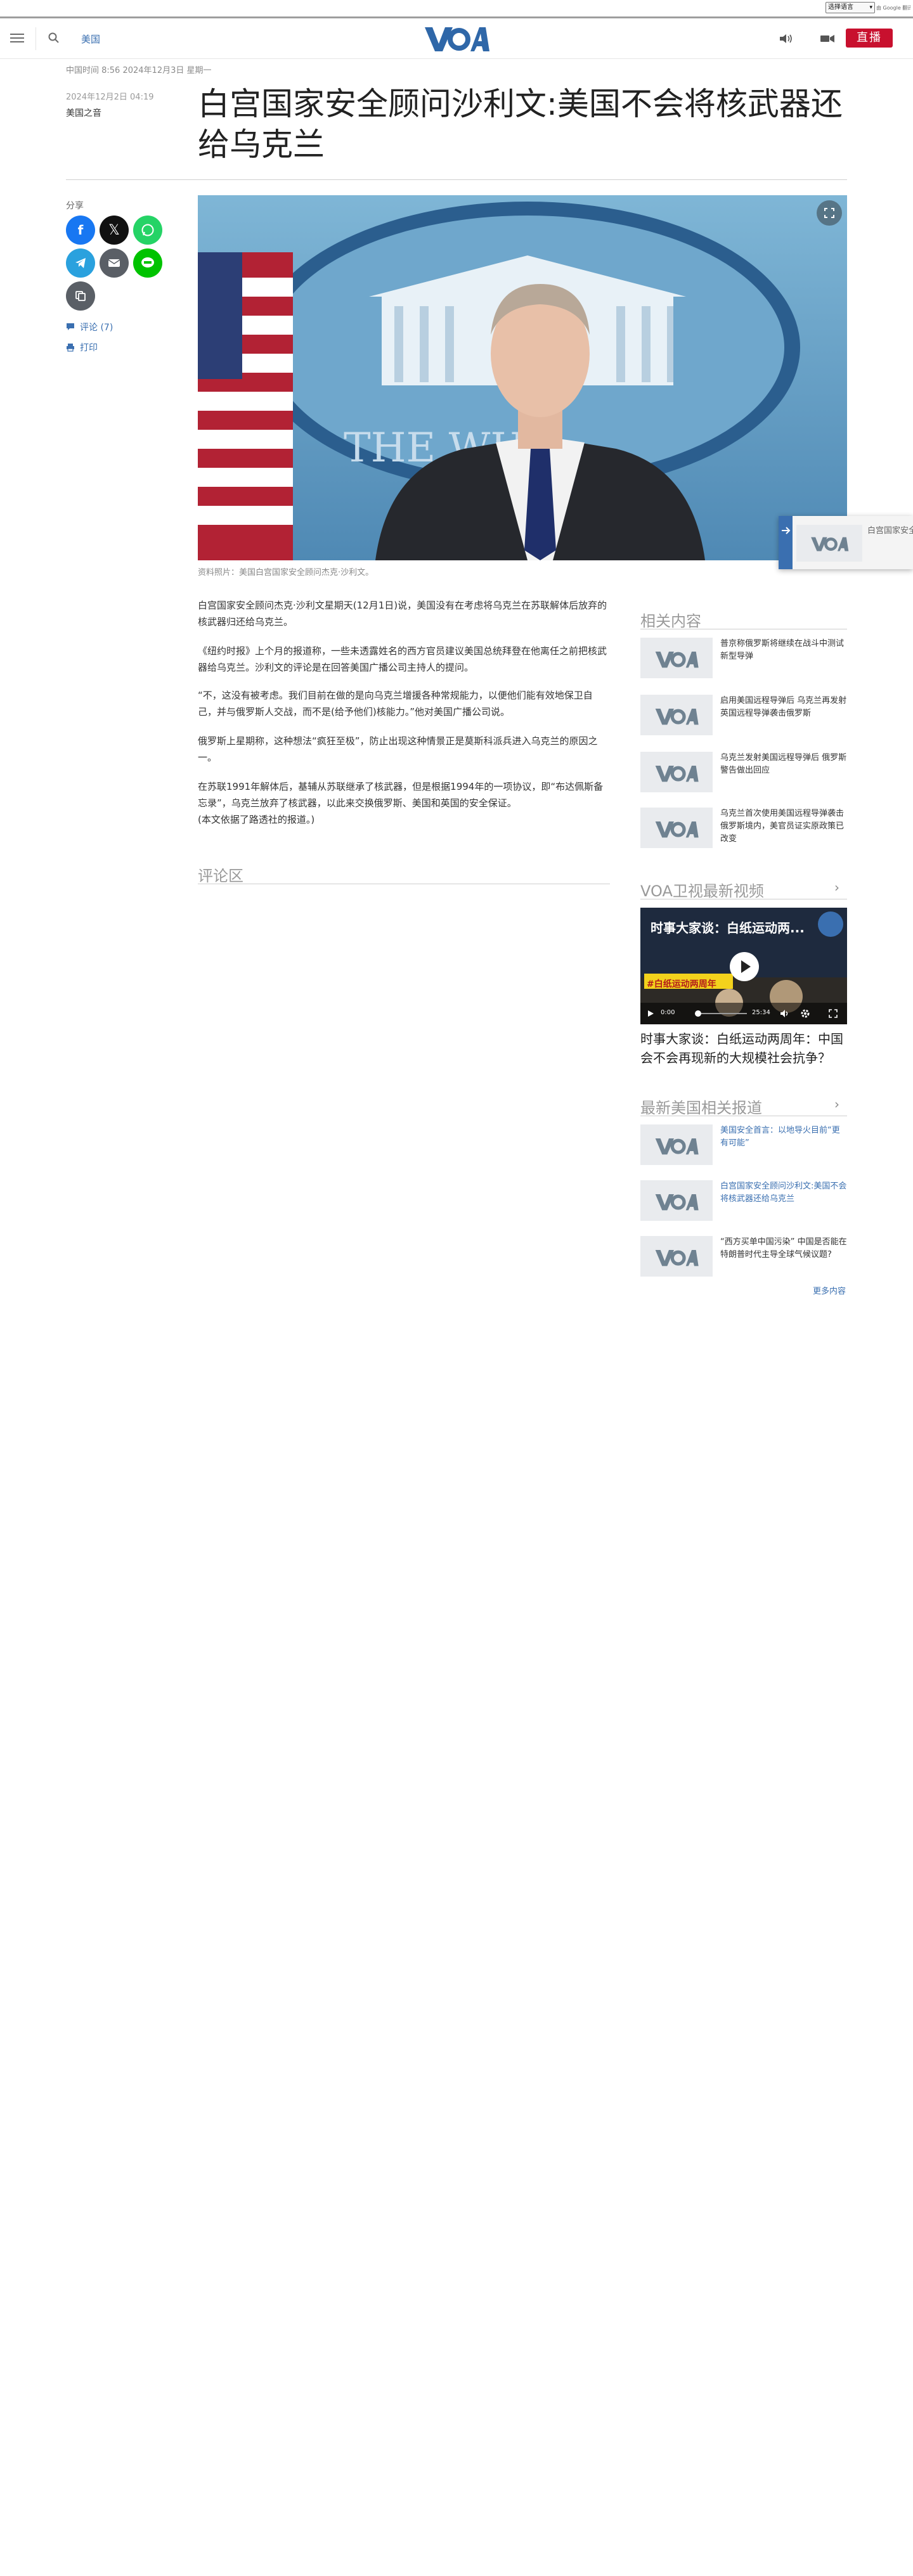 The image size is (913, 2576). I want to click on video-controls: 0:00 25:34, so click(743, 1014).